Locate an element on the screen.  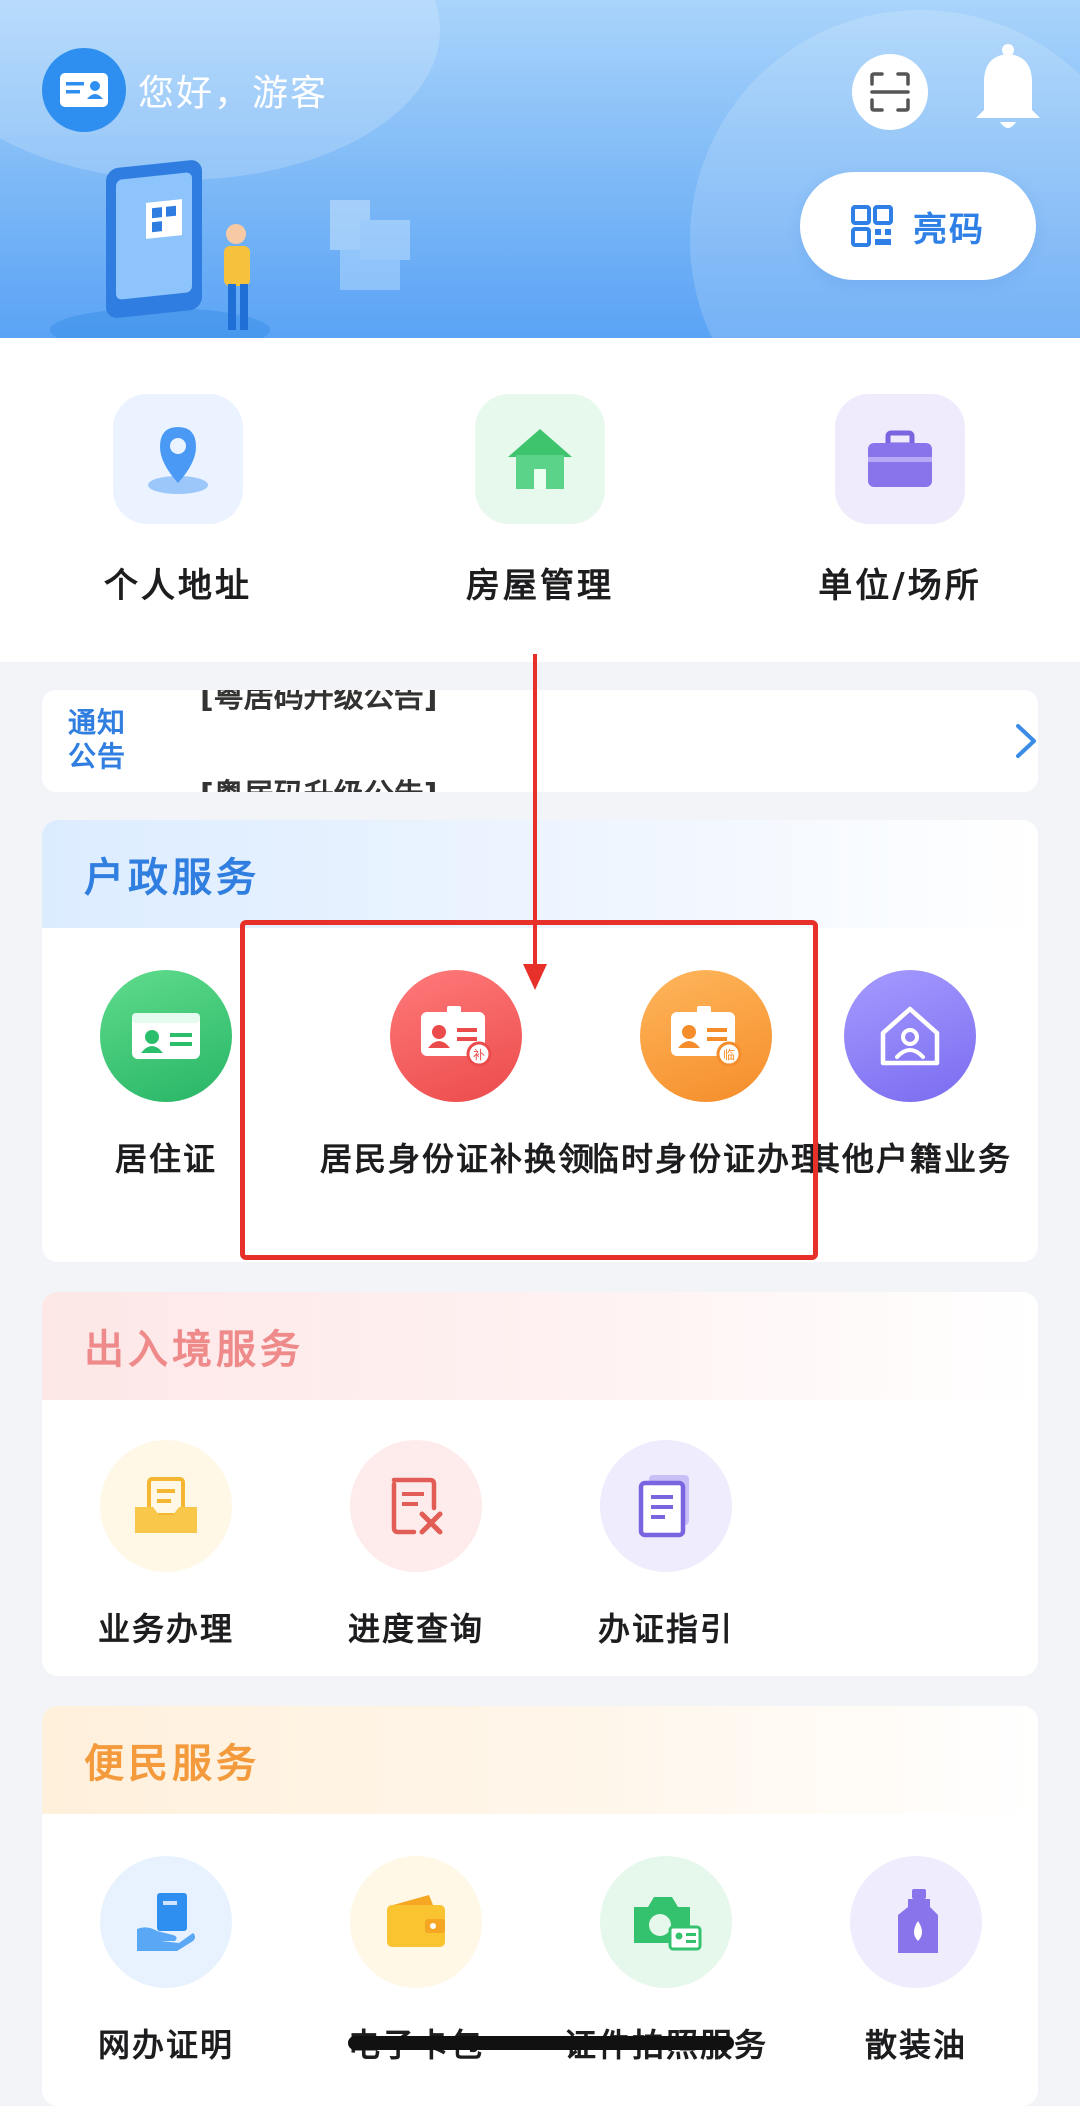
scan-button is located at coordinates (890, 92).